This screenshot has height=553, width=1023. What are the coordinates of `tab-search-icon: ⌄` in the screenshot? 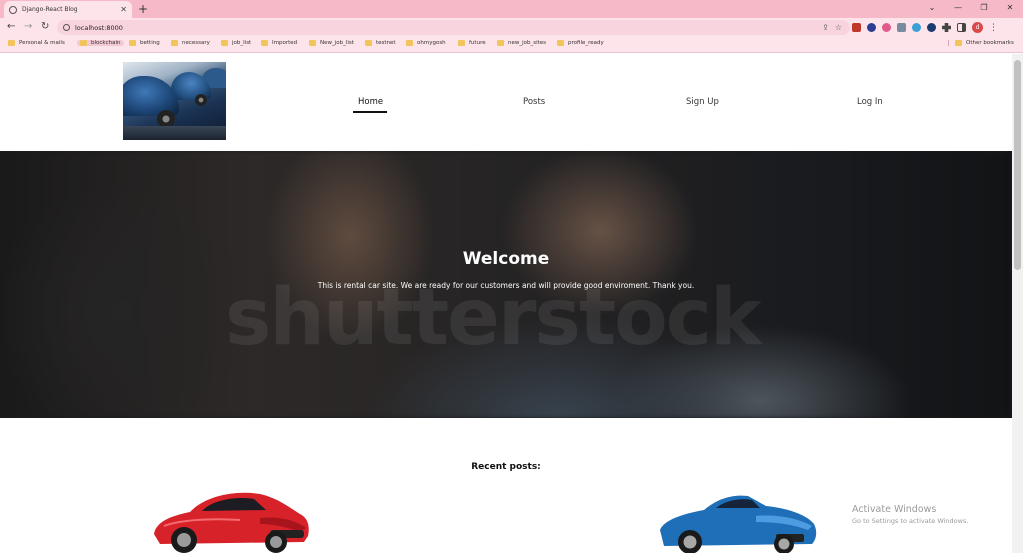 It's located at (932, 9).